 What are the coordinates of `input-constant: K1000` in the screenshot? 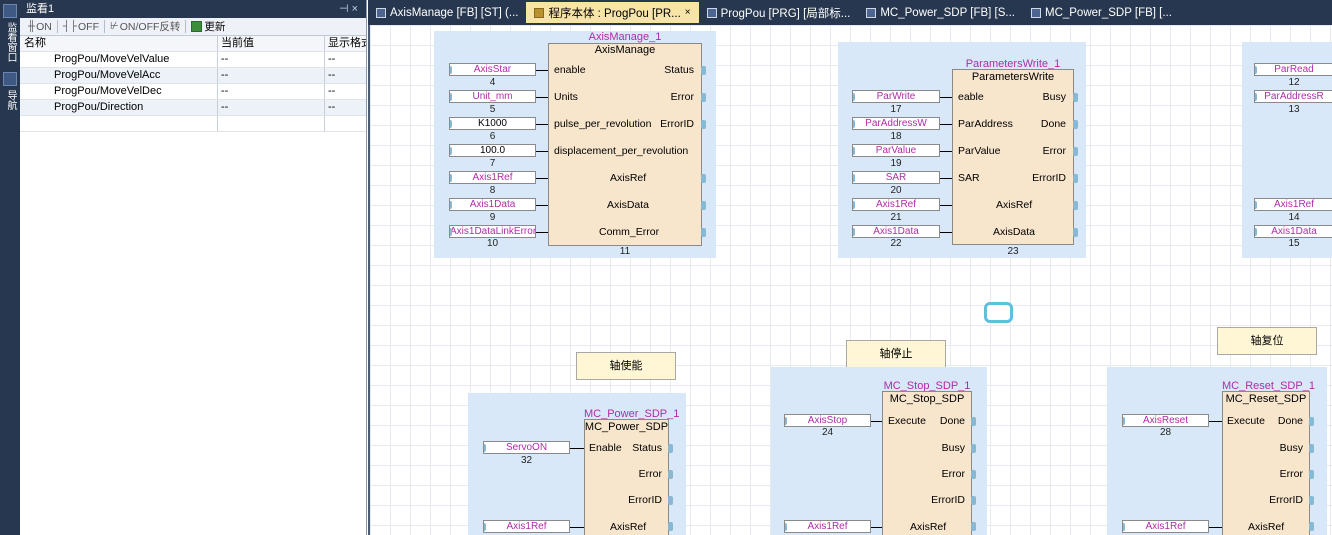 It's located at (492, 123).